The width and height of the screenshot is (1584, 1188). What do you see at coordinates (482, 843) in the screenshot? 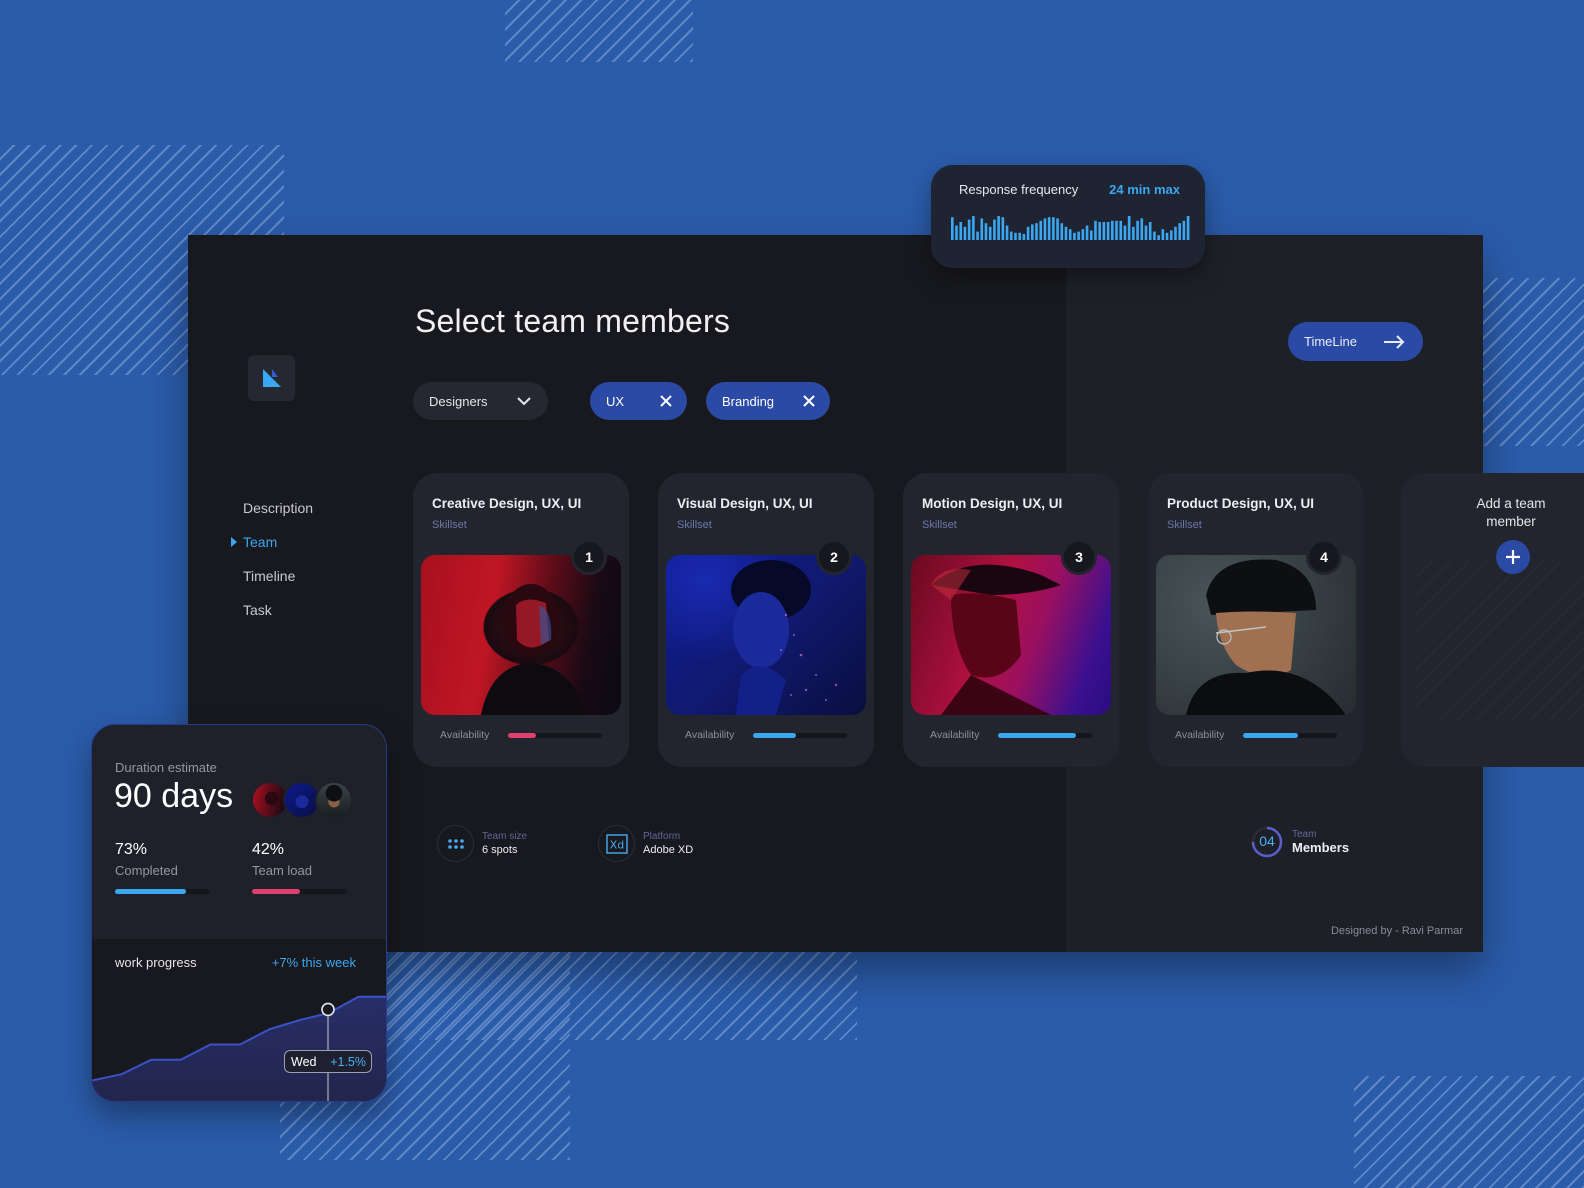
I see `team-size-info: Team size 6 spots` at bounding box center [482, 843].